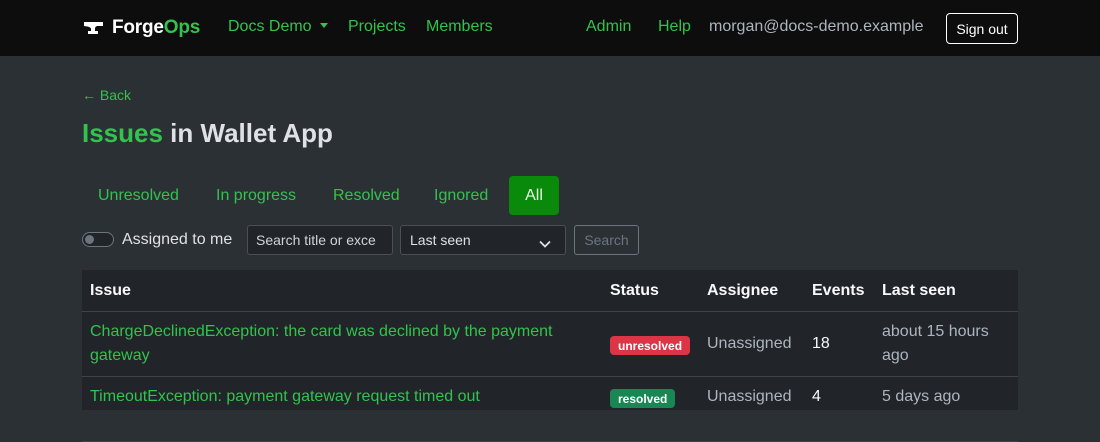 The width and height of the screenshot is (1100, 442). What do you see at coordinates (138, 27) in the screenshot?
I see `brand-name: Forge` at bounding box center [138, 27].